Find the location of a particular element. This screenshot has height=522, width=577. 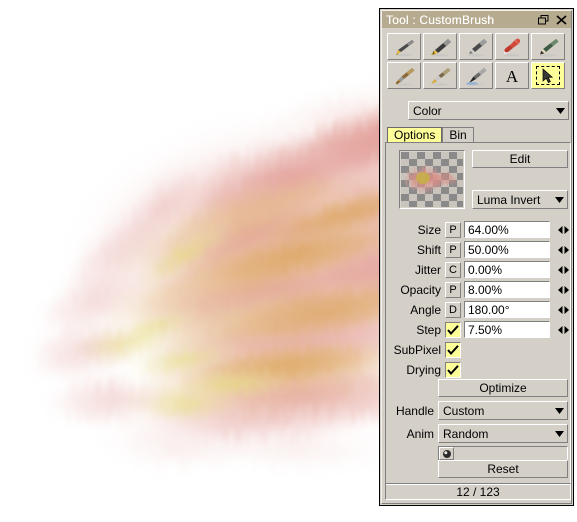

param-row-size: Size P 64.00% is located at coordinates (479, 229).